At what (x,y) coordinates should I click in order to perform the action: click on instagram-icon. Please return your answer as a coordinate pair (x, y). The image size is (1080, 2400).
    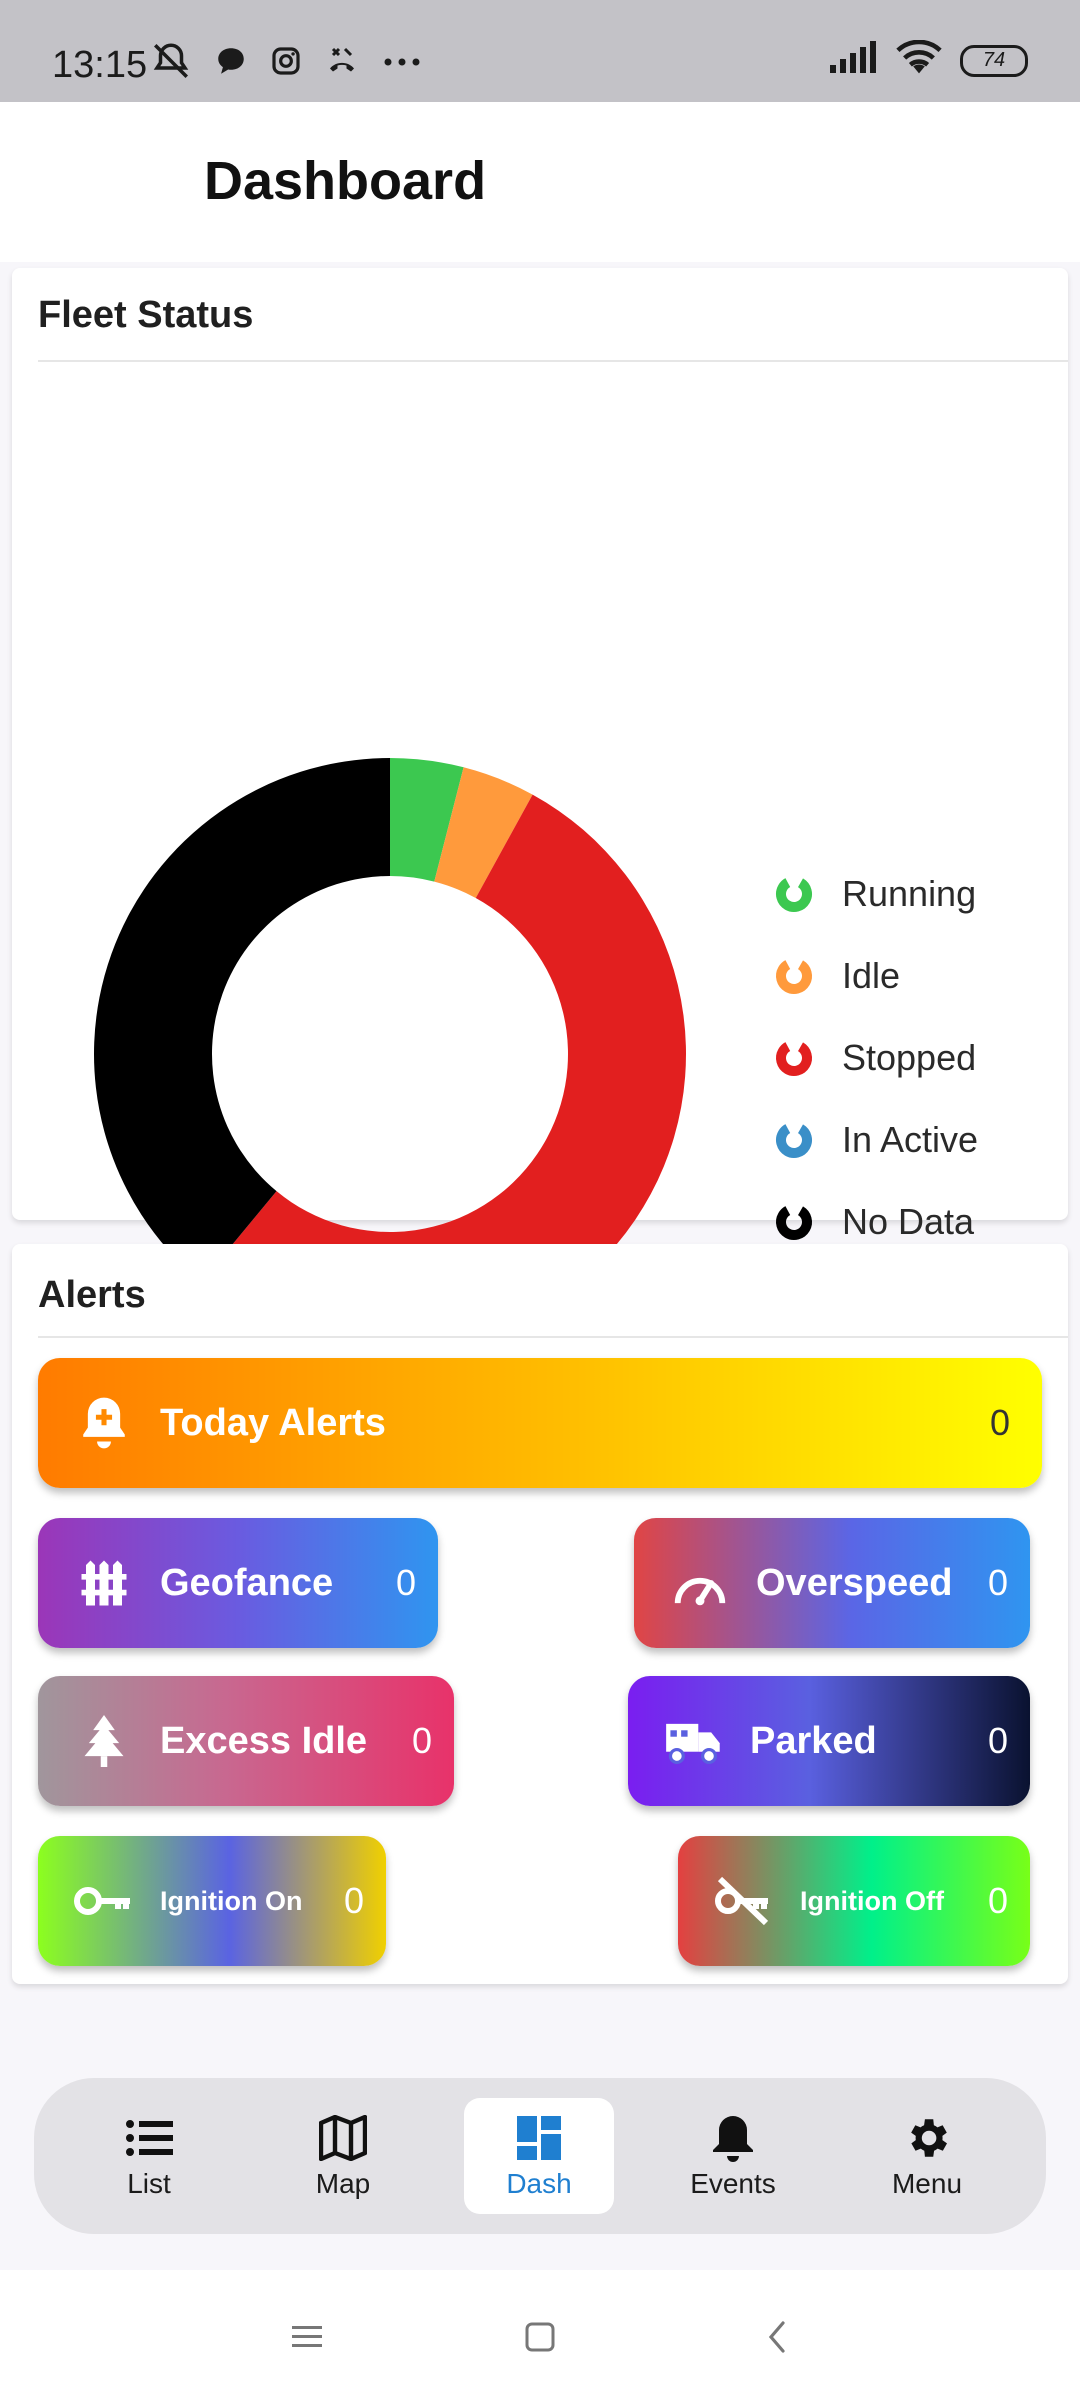
    Looking at the image, I should click on (286, 63).